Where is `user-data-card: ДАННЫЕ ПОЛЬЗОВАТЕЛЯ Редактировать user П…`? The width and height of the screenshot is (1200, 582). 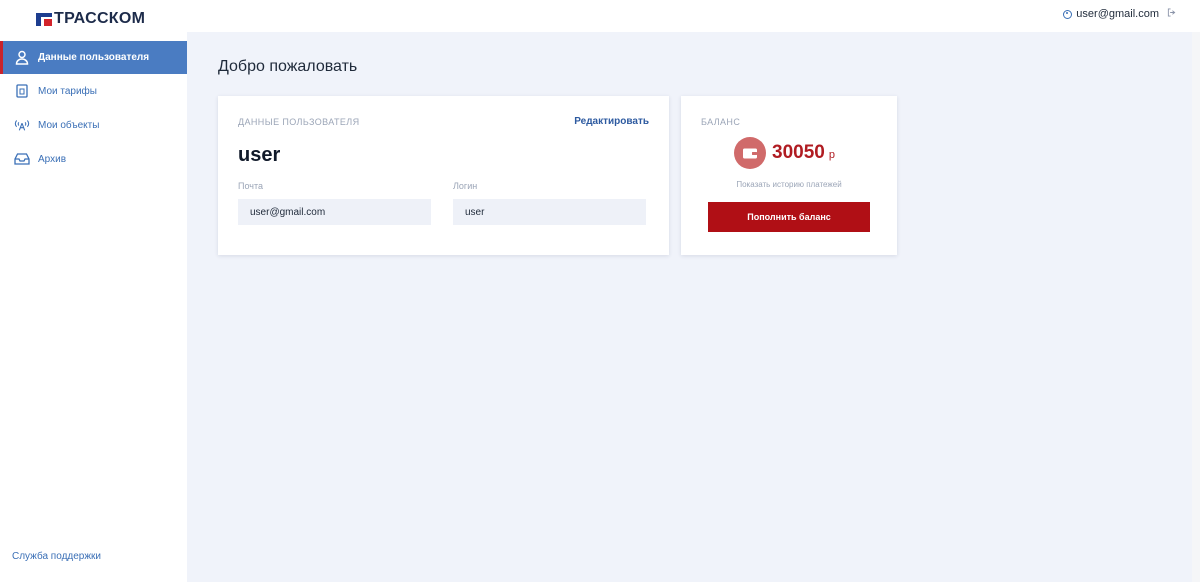 user-data-card: ДАННЫЕ ПОЛЬЗОВАТЕЛЯ Редактировать user П… is located at coordinates (443, 175).